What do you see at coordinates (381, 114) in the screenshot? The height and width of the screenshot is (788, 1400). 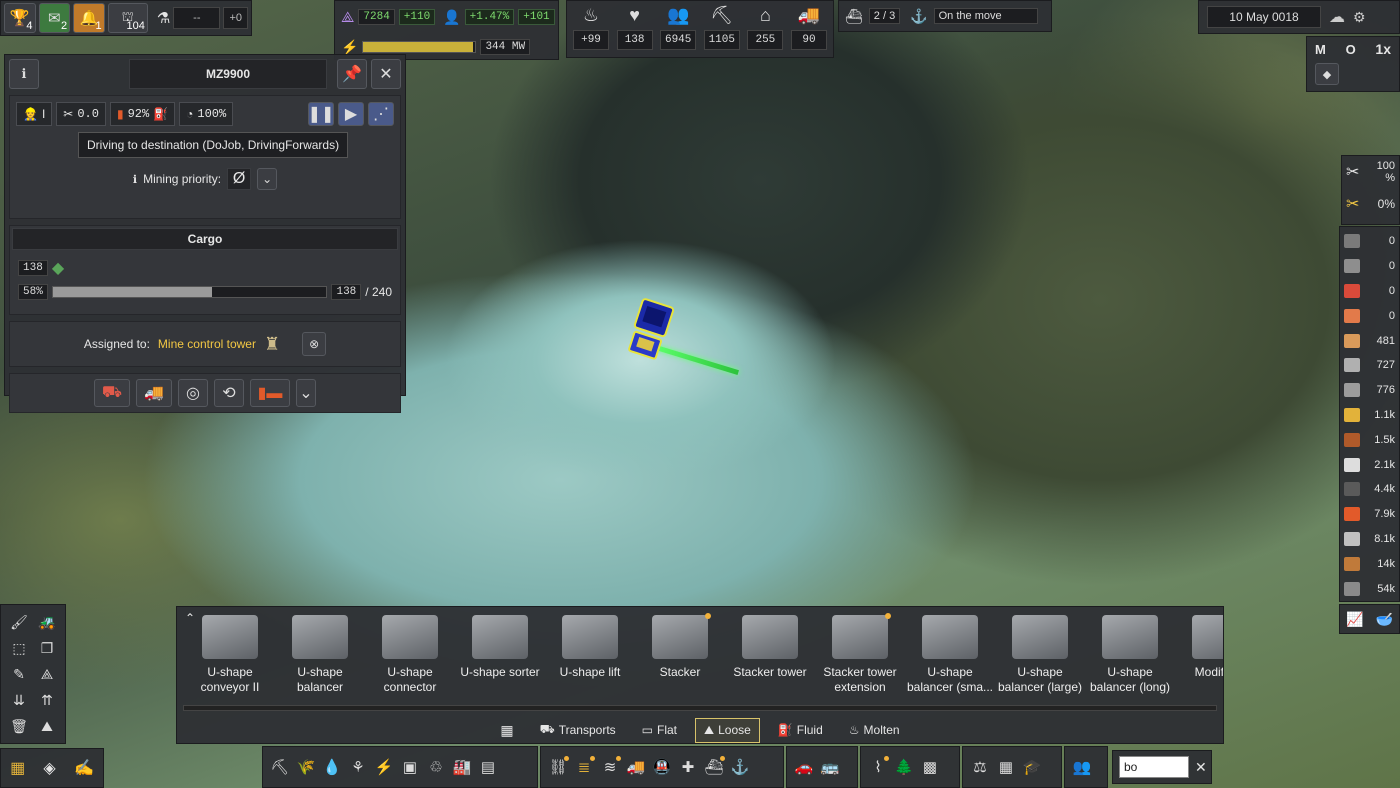 I see `route-button: ⋰` at bounding box center [381, 114].